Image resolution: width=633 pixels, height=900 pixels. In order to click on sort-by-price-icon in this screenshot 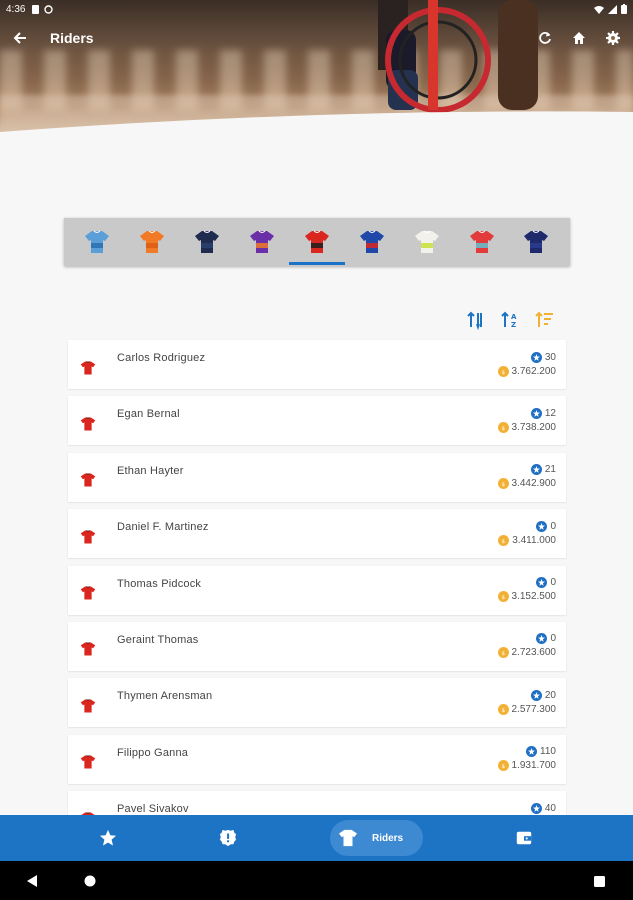, I will do `click(544, 320)`.